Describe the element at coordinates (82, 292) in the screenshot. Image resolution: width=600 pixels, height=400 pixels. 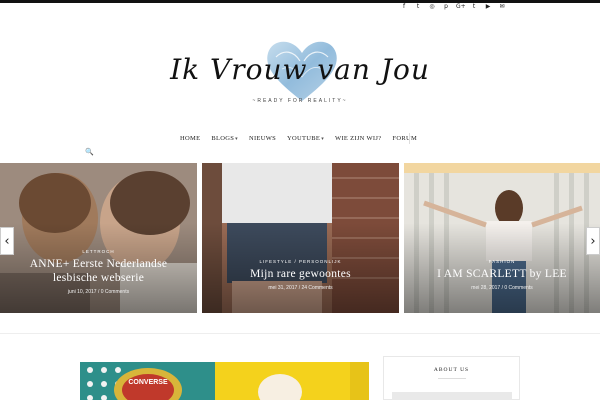
I see `date-text: juni 10, 2017` at that location.